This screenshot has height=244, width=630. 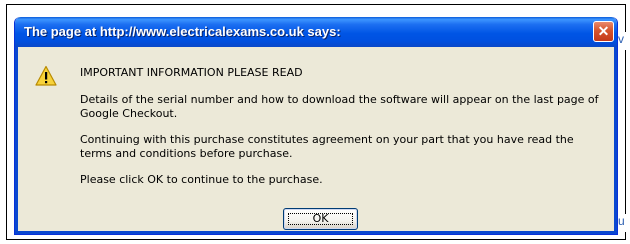 What do you see at coordinates (624, 41) in the screenshot?
I see `background-page-text: v` at bounding box center [624, 41].